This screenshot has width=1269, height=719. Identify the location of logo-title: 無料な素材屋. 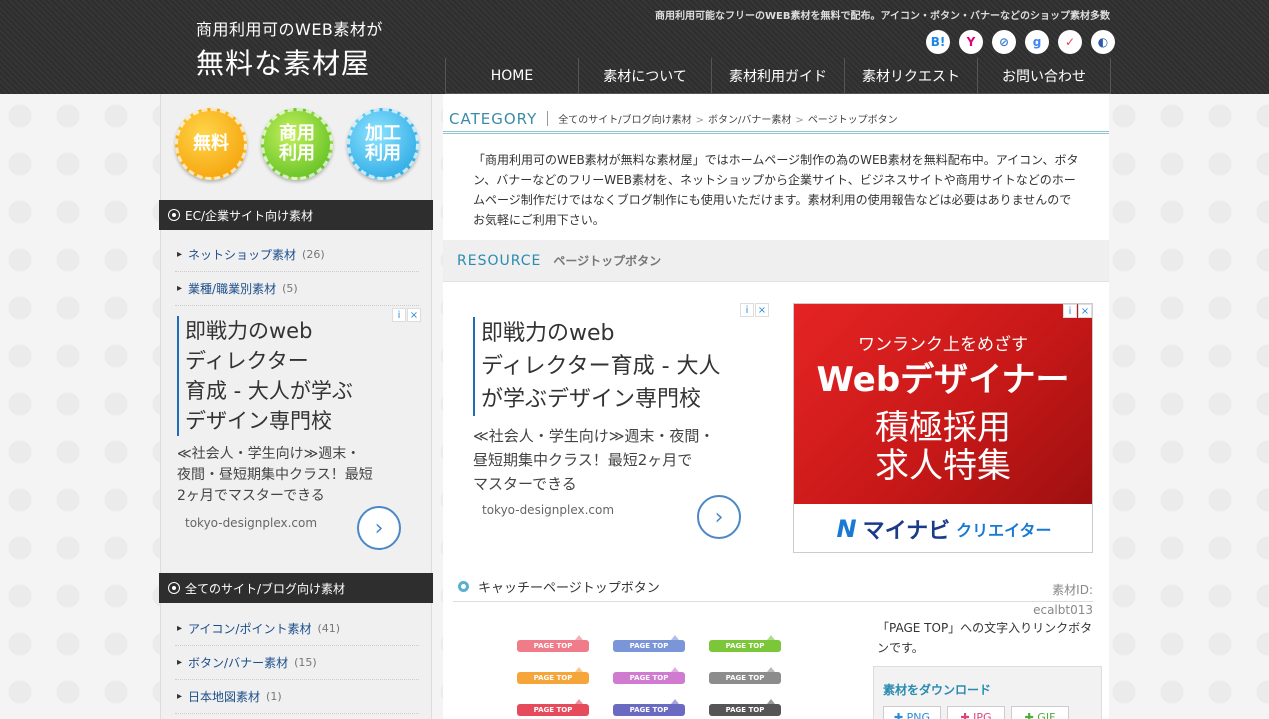
(283, 63).